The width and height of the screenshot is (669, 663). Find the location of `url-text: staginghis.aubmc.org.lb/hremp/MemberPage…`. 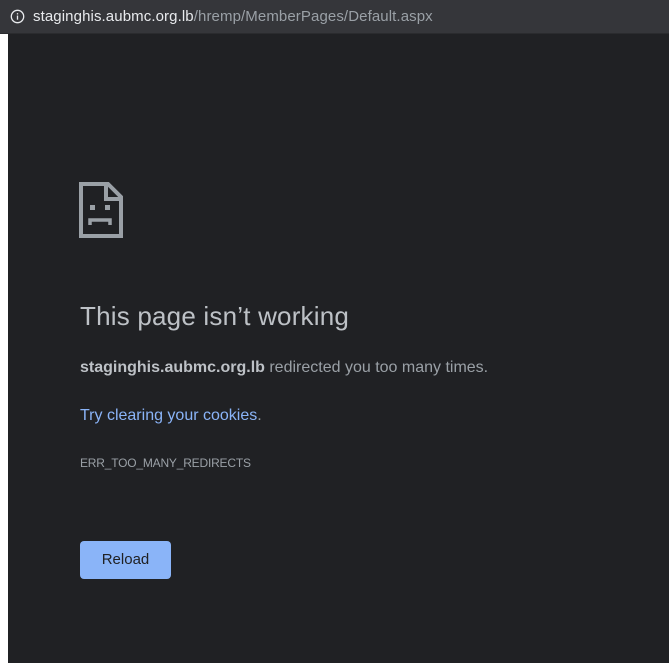

url-text: staginghis.aubmc.org.lb/hremp/MemberPage… is located at coordinates (233, 17).